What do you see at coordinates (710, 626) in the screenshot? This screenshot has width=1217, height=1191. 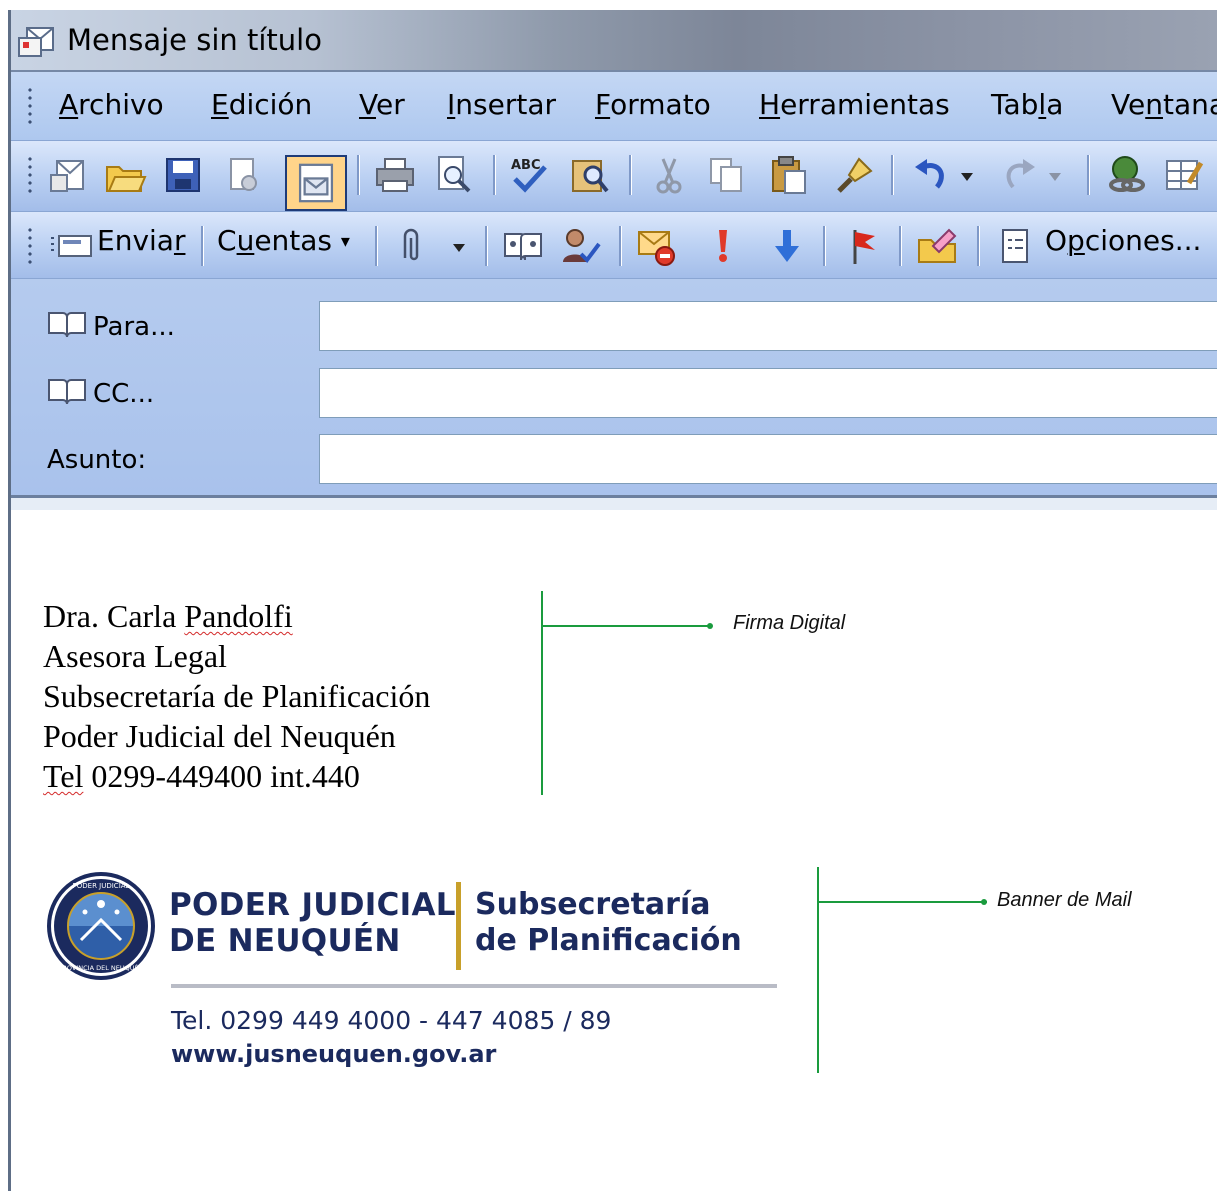 I see `signature-leader-dot` at bounding box center [710, 626].